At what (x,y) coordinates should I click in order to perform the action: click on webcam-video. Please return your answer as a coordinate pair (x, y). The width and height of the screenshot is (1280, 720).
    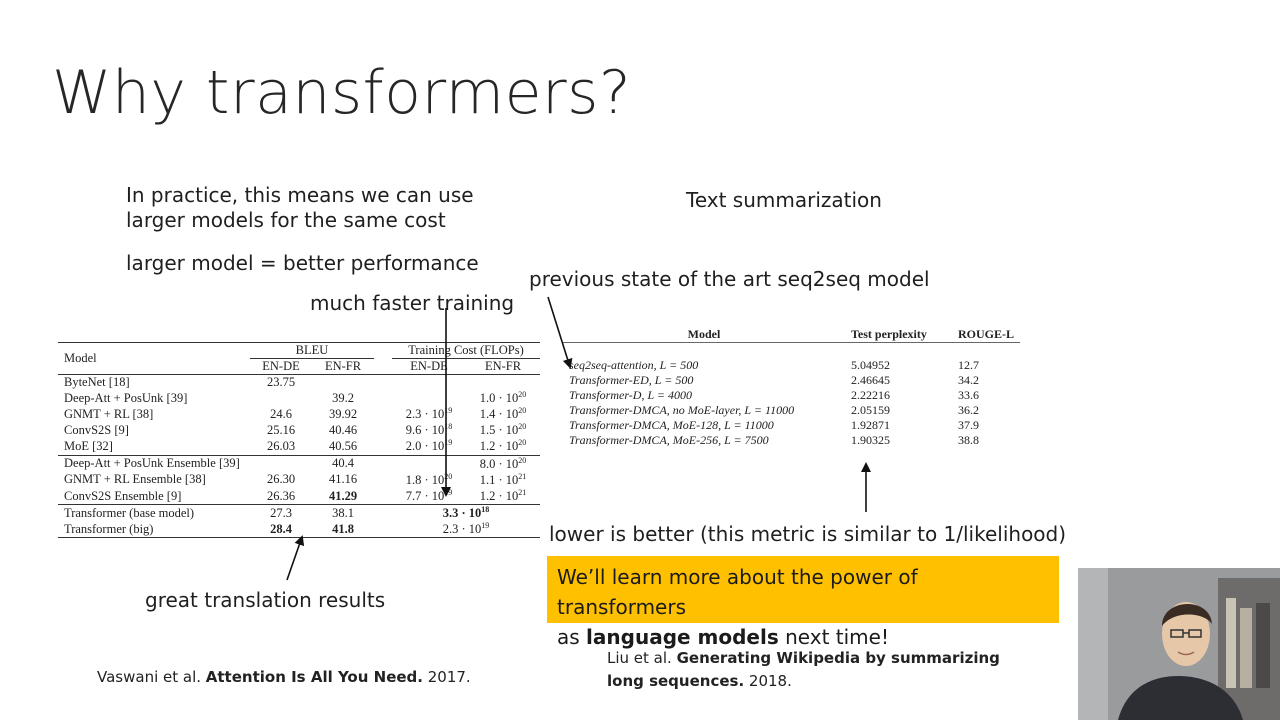
    Looking at the image, I should click on (1179, 644).